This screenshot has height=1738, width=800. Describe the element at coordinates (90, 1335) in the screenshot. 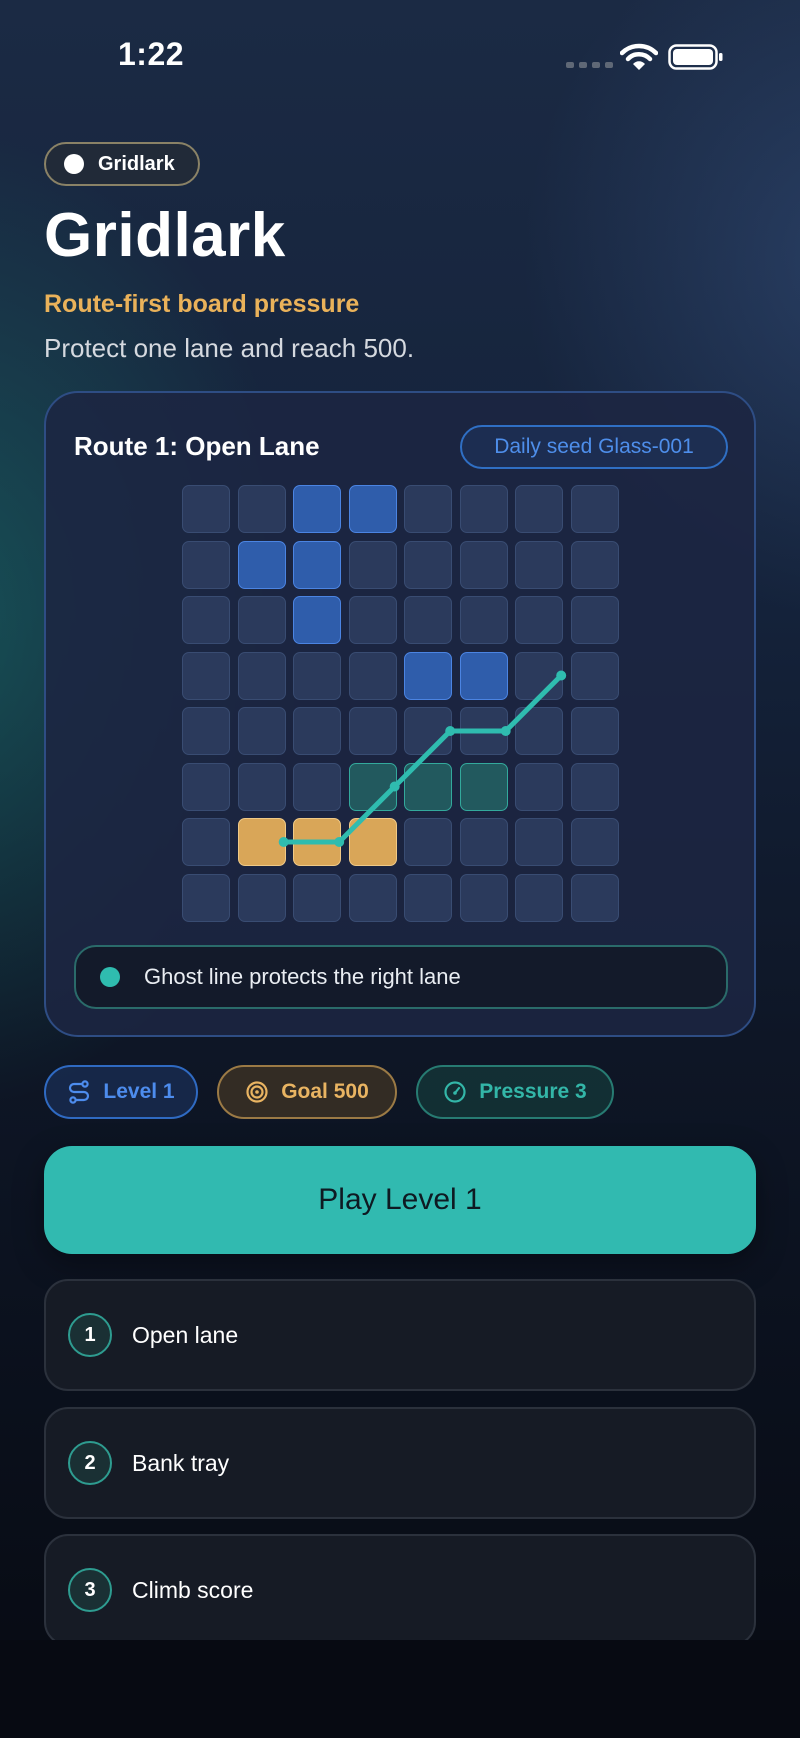

I see `step-number-badge: 1` at that location.